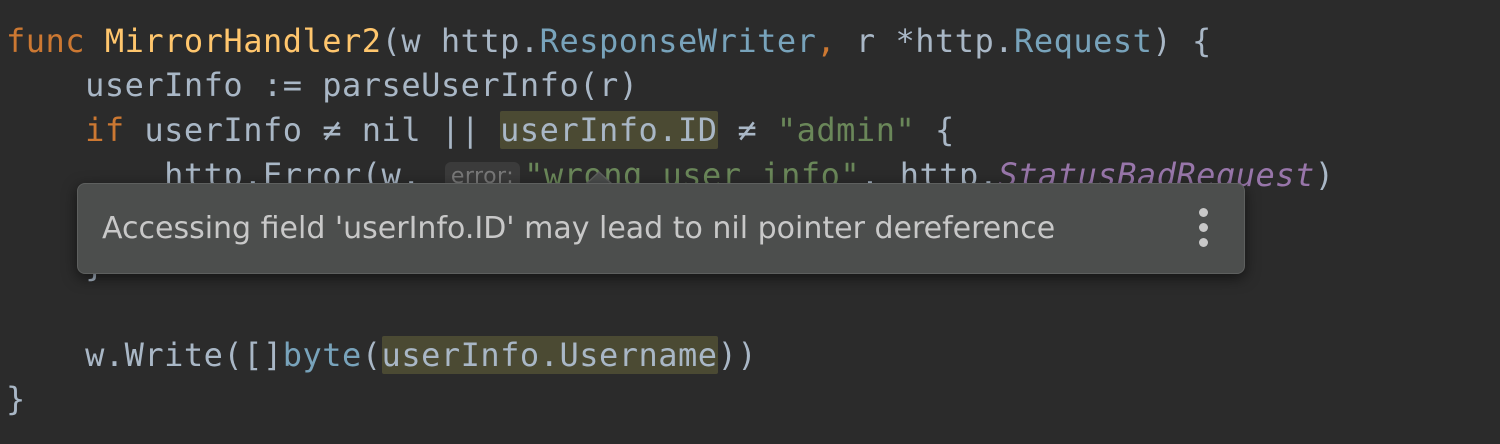  Describe the element at coordinates (45, 130) in the screenshot. I see `code-token` at that location.